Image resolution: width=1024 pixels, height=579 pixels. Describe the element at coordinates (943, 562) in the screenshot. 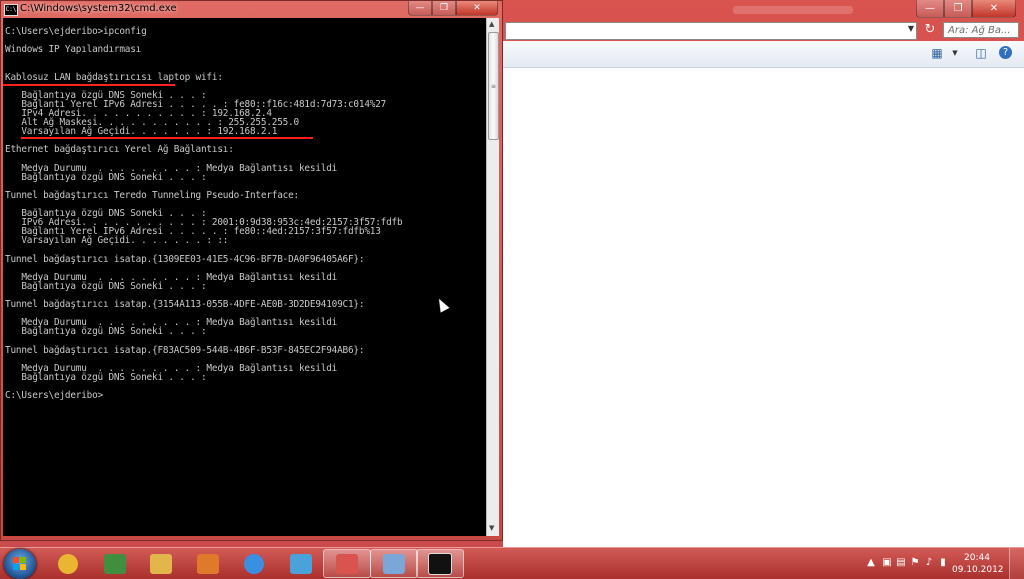

I see `network-signal-icon: ▮` at that location.